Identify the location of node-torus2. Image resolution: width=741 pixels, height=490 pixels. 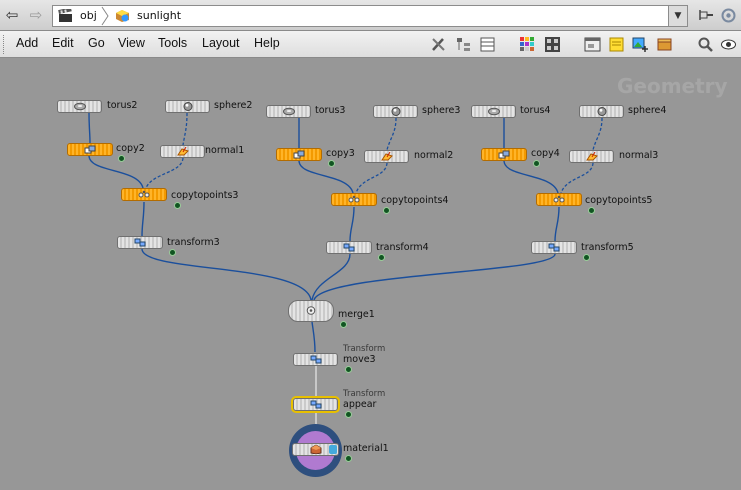
(79, 106).